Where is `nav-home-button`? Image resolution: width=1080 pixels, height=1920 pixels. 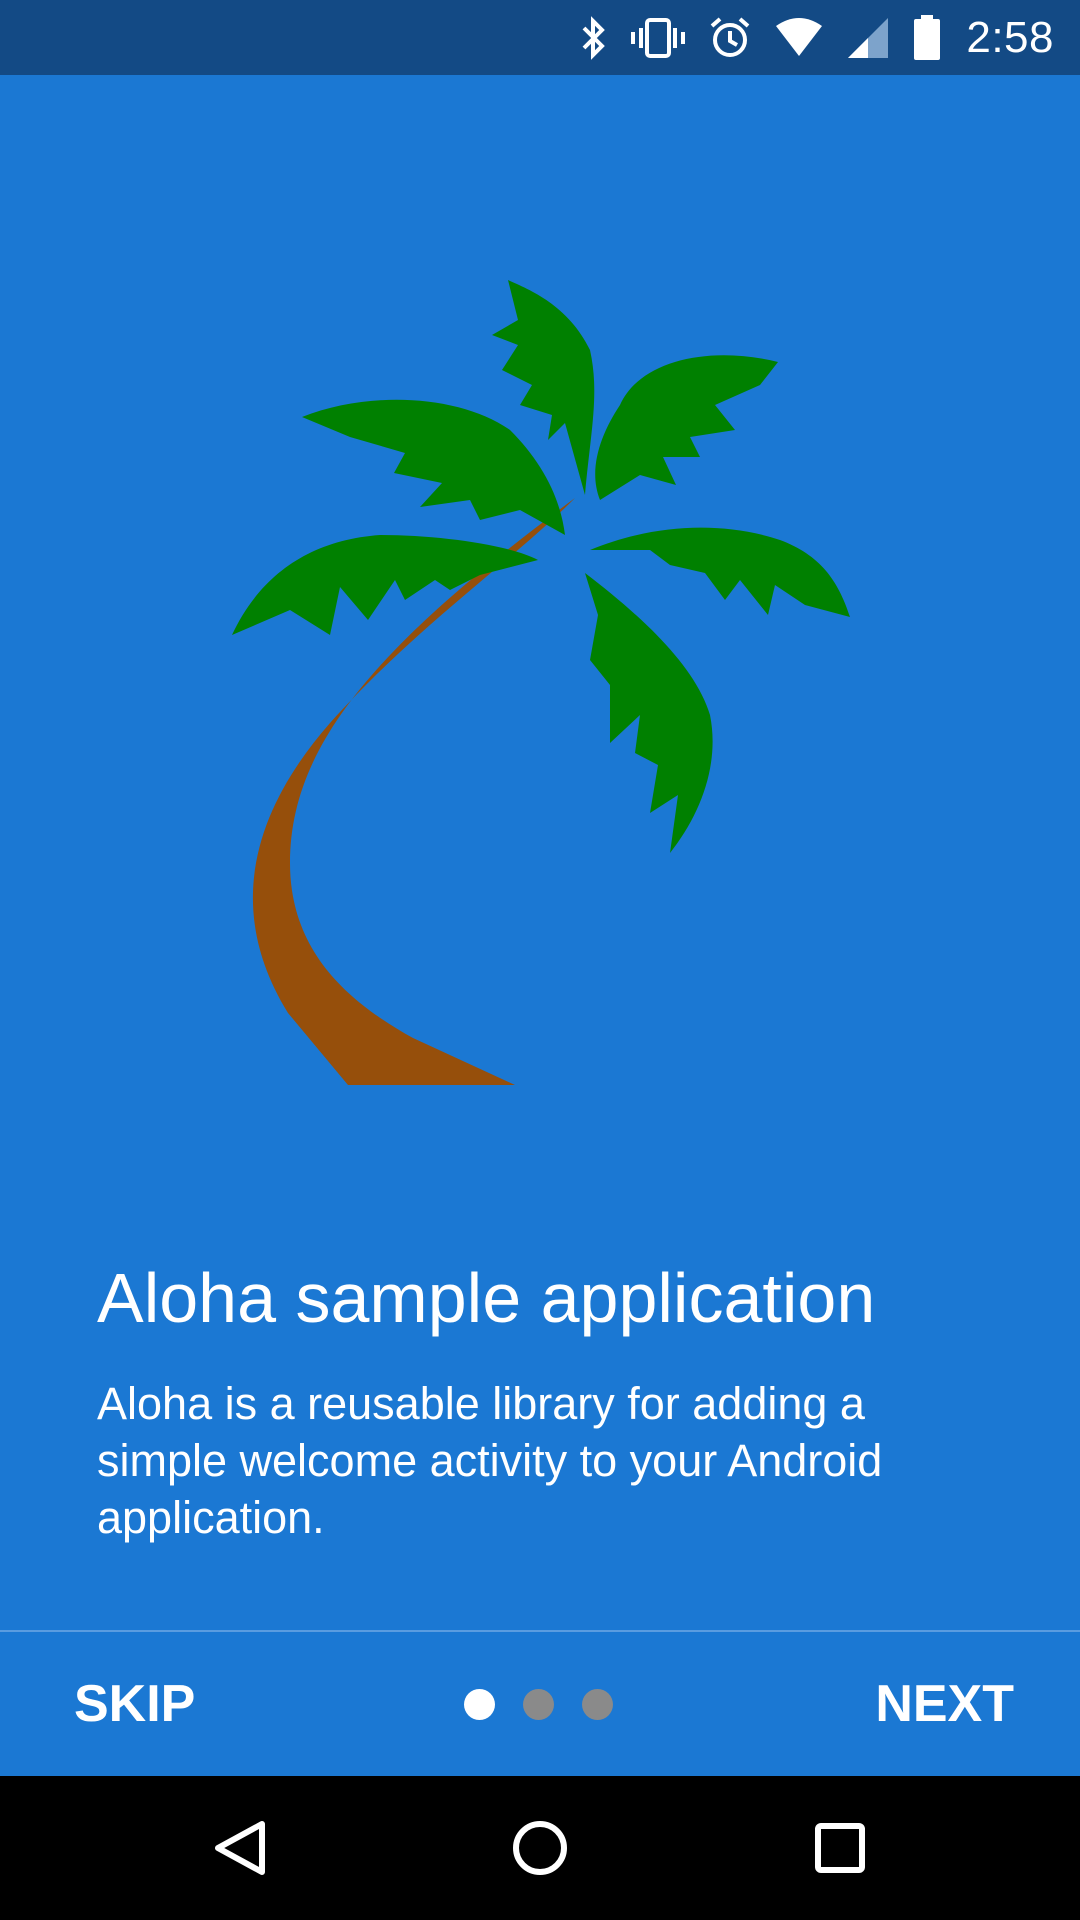
nav-home-button is located at coordinates (540, 1848).